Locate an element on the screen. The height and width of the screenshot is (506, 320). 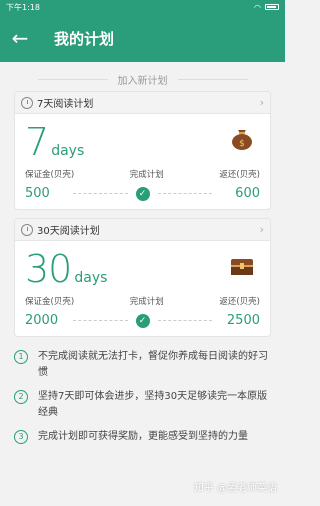
plan-days: 30 days is located at coordinates (142, 269).